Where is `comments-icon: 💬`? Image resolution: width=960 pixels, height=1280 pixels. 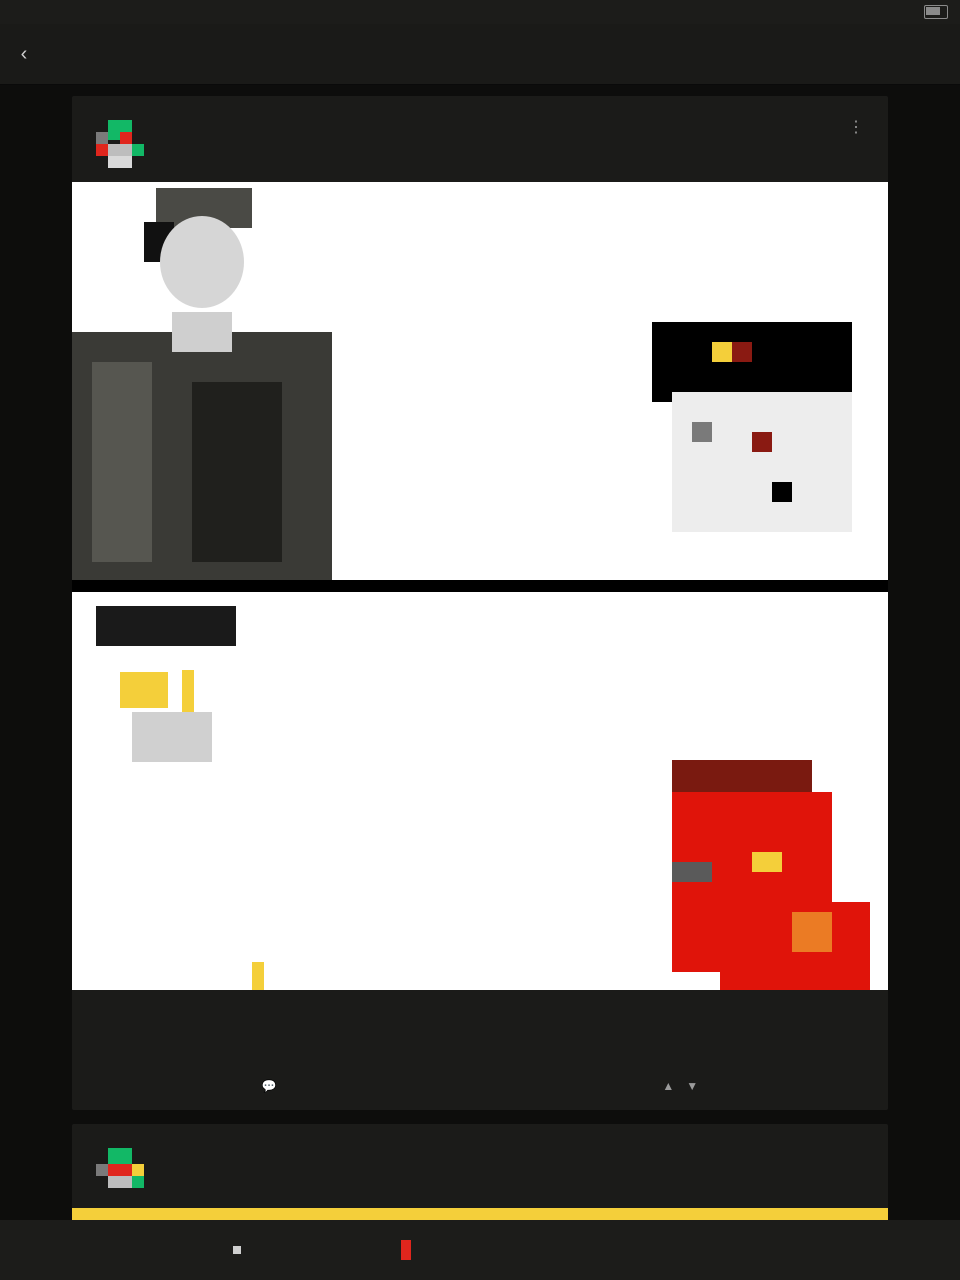 comments-icon: 💬 is located at coordinates (269, 1086).